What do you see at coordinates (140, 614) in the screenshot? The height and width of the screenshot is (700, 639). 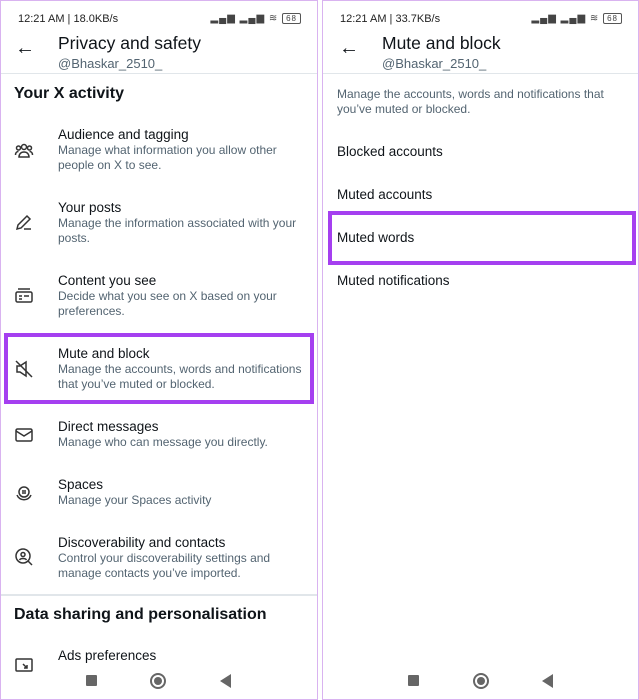 I see `section-data-sharing: Data sharing and personalisation` at bounding box center [140, 614].